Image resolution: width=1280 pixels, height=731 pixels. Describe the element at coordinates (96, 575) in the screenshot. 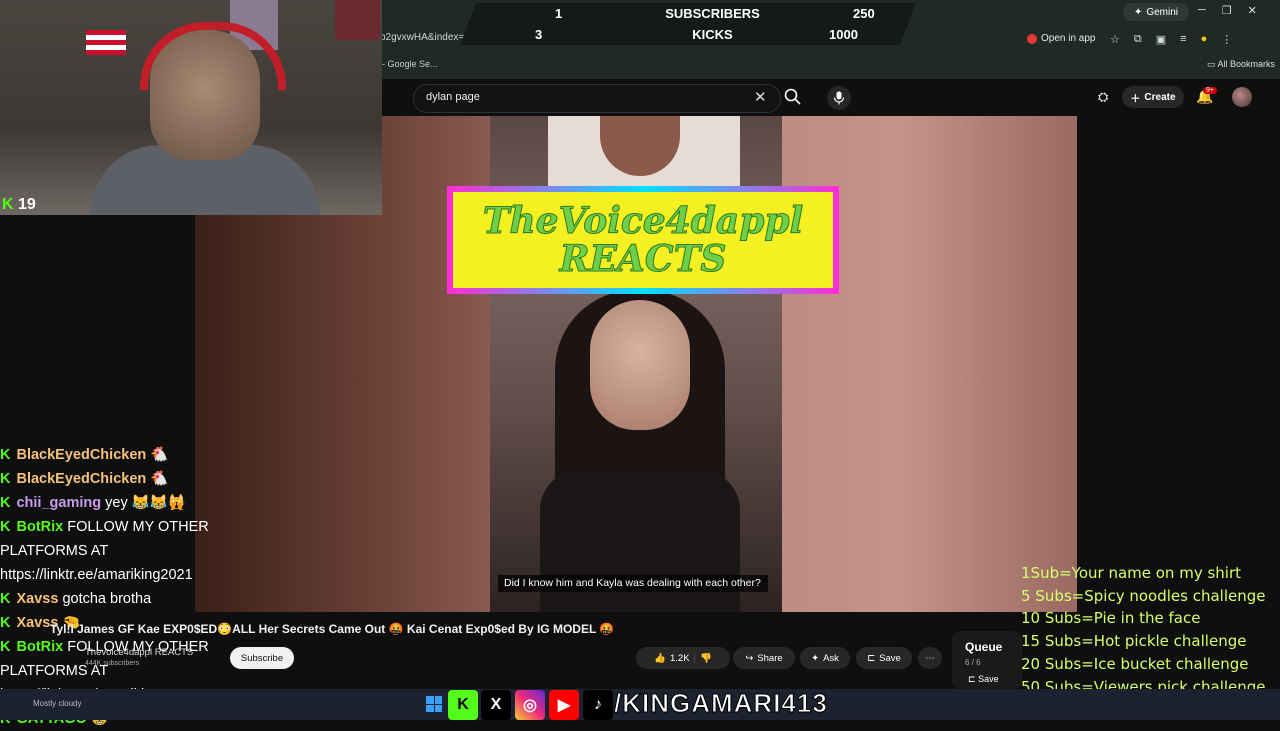

I see `chat-text: https://linktr.ee/amariking2021` at that location.